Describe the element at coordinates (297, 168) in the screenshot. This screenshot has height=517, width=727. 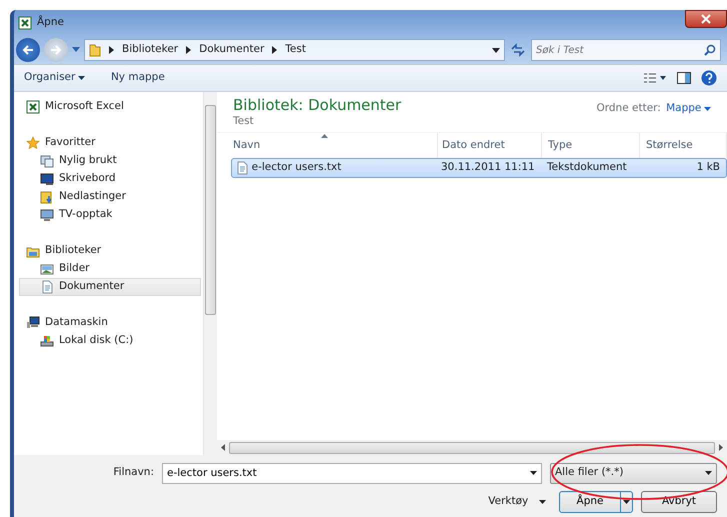
I see `file-name: e-lector users.txt` at that location.